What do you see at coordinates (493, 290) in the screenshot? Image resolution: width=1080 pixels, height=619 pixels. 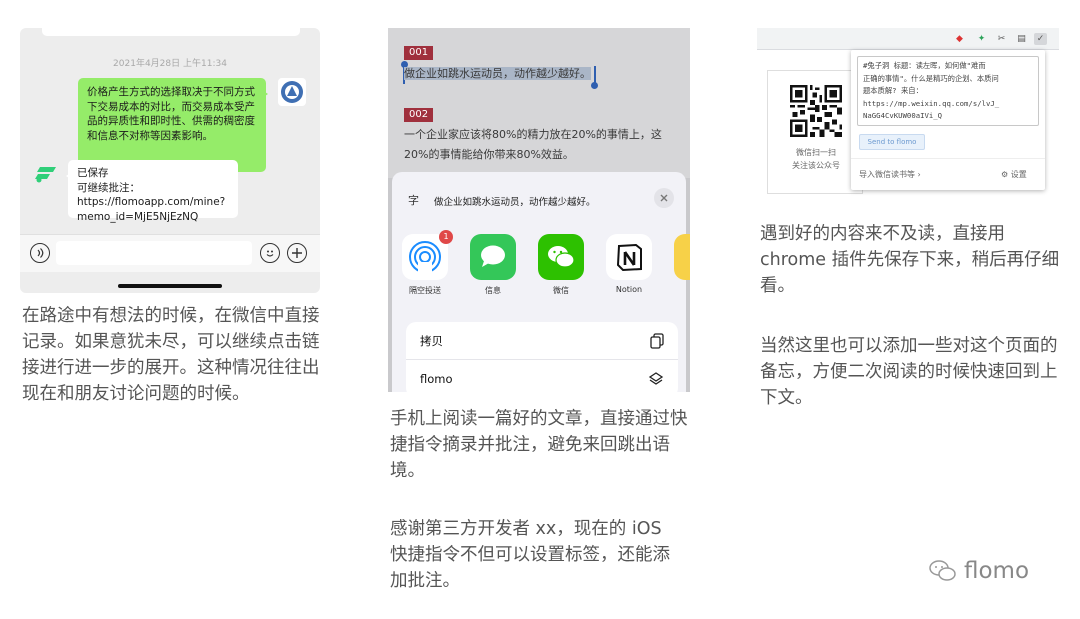 I see `app-label-messages: 信息` at bounding box center [493, 290].